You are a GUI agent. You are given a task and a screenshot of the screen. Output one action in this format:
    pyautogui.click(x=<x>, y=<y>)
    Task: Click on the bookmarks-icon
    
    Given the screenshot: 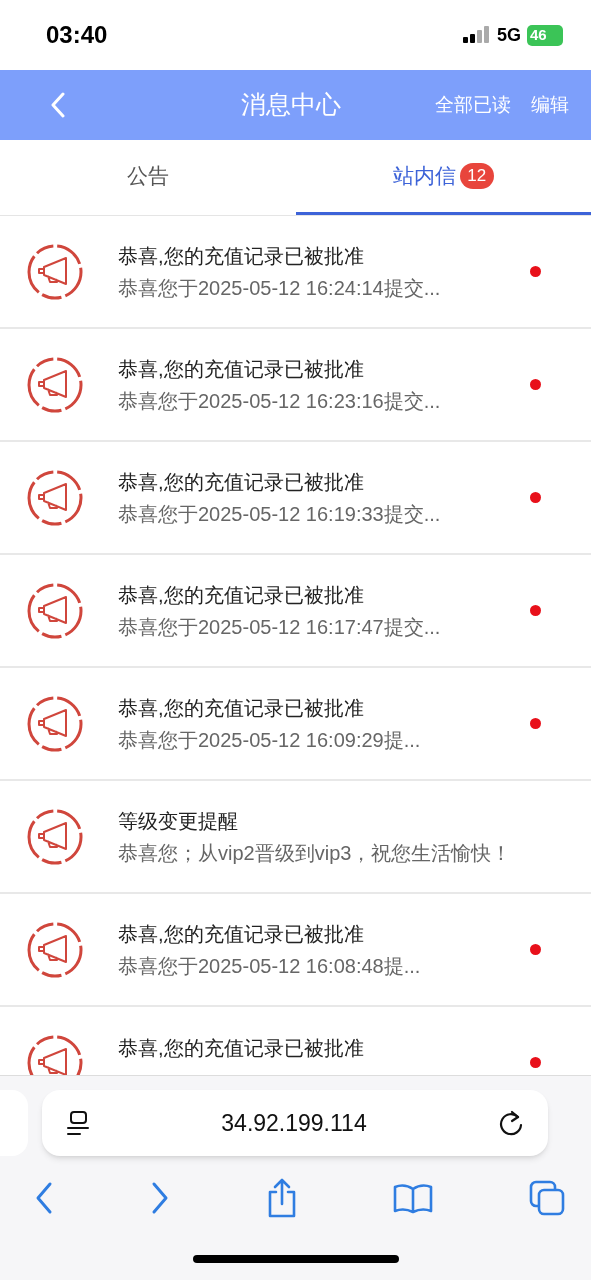 What is the action you would take?
    pyautogui.click(x=413, y=1198)
    